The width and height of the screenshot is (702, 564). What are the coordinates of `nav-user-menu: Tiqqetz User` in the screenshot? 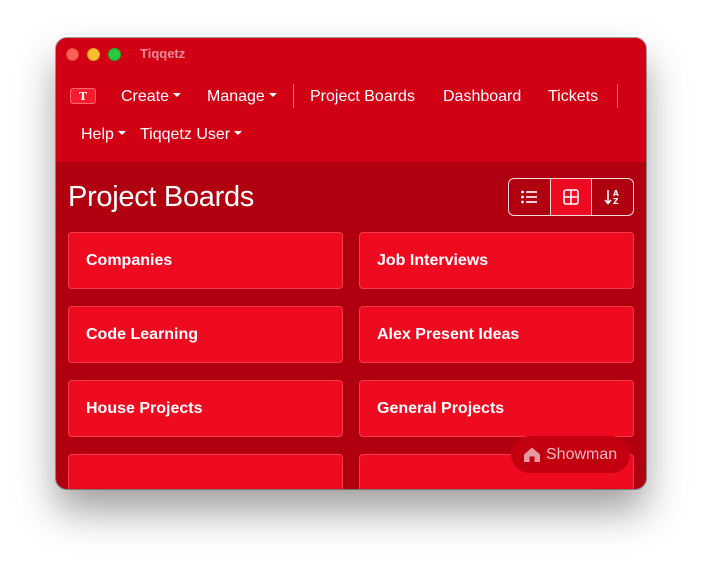 It's located at (191, 135).